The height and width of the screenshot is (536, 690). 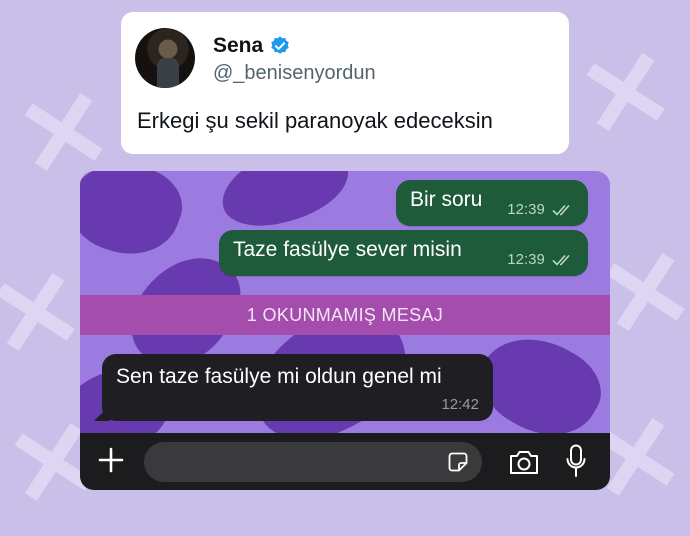 What do you see at coordinates (524, 462) in the screenshot?
I see `camera-icon` at bounding box center [524, 462].